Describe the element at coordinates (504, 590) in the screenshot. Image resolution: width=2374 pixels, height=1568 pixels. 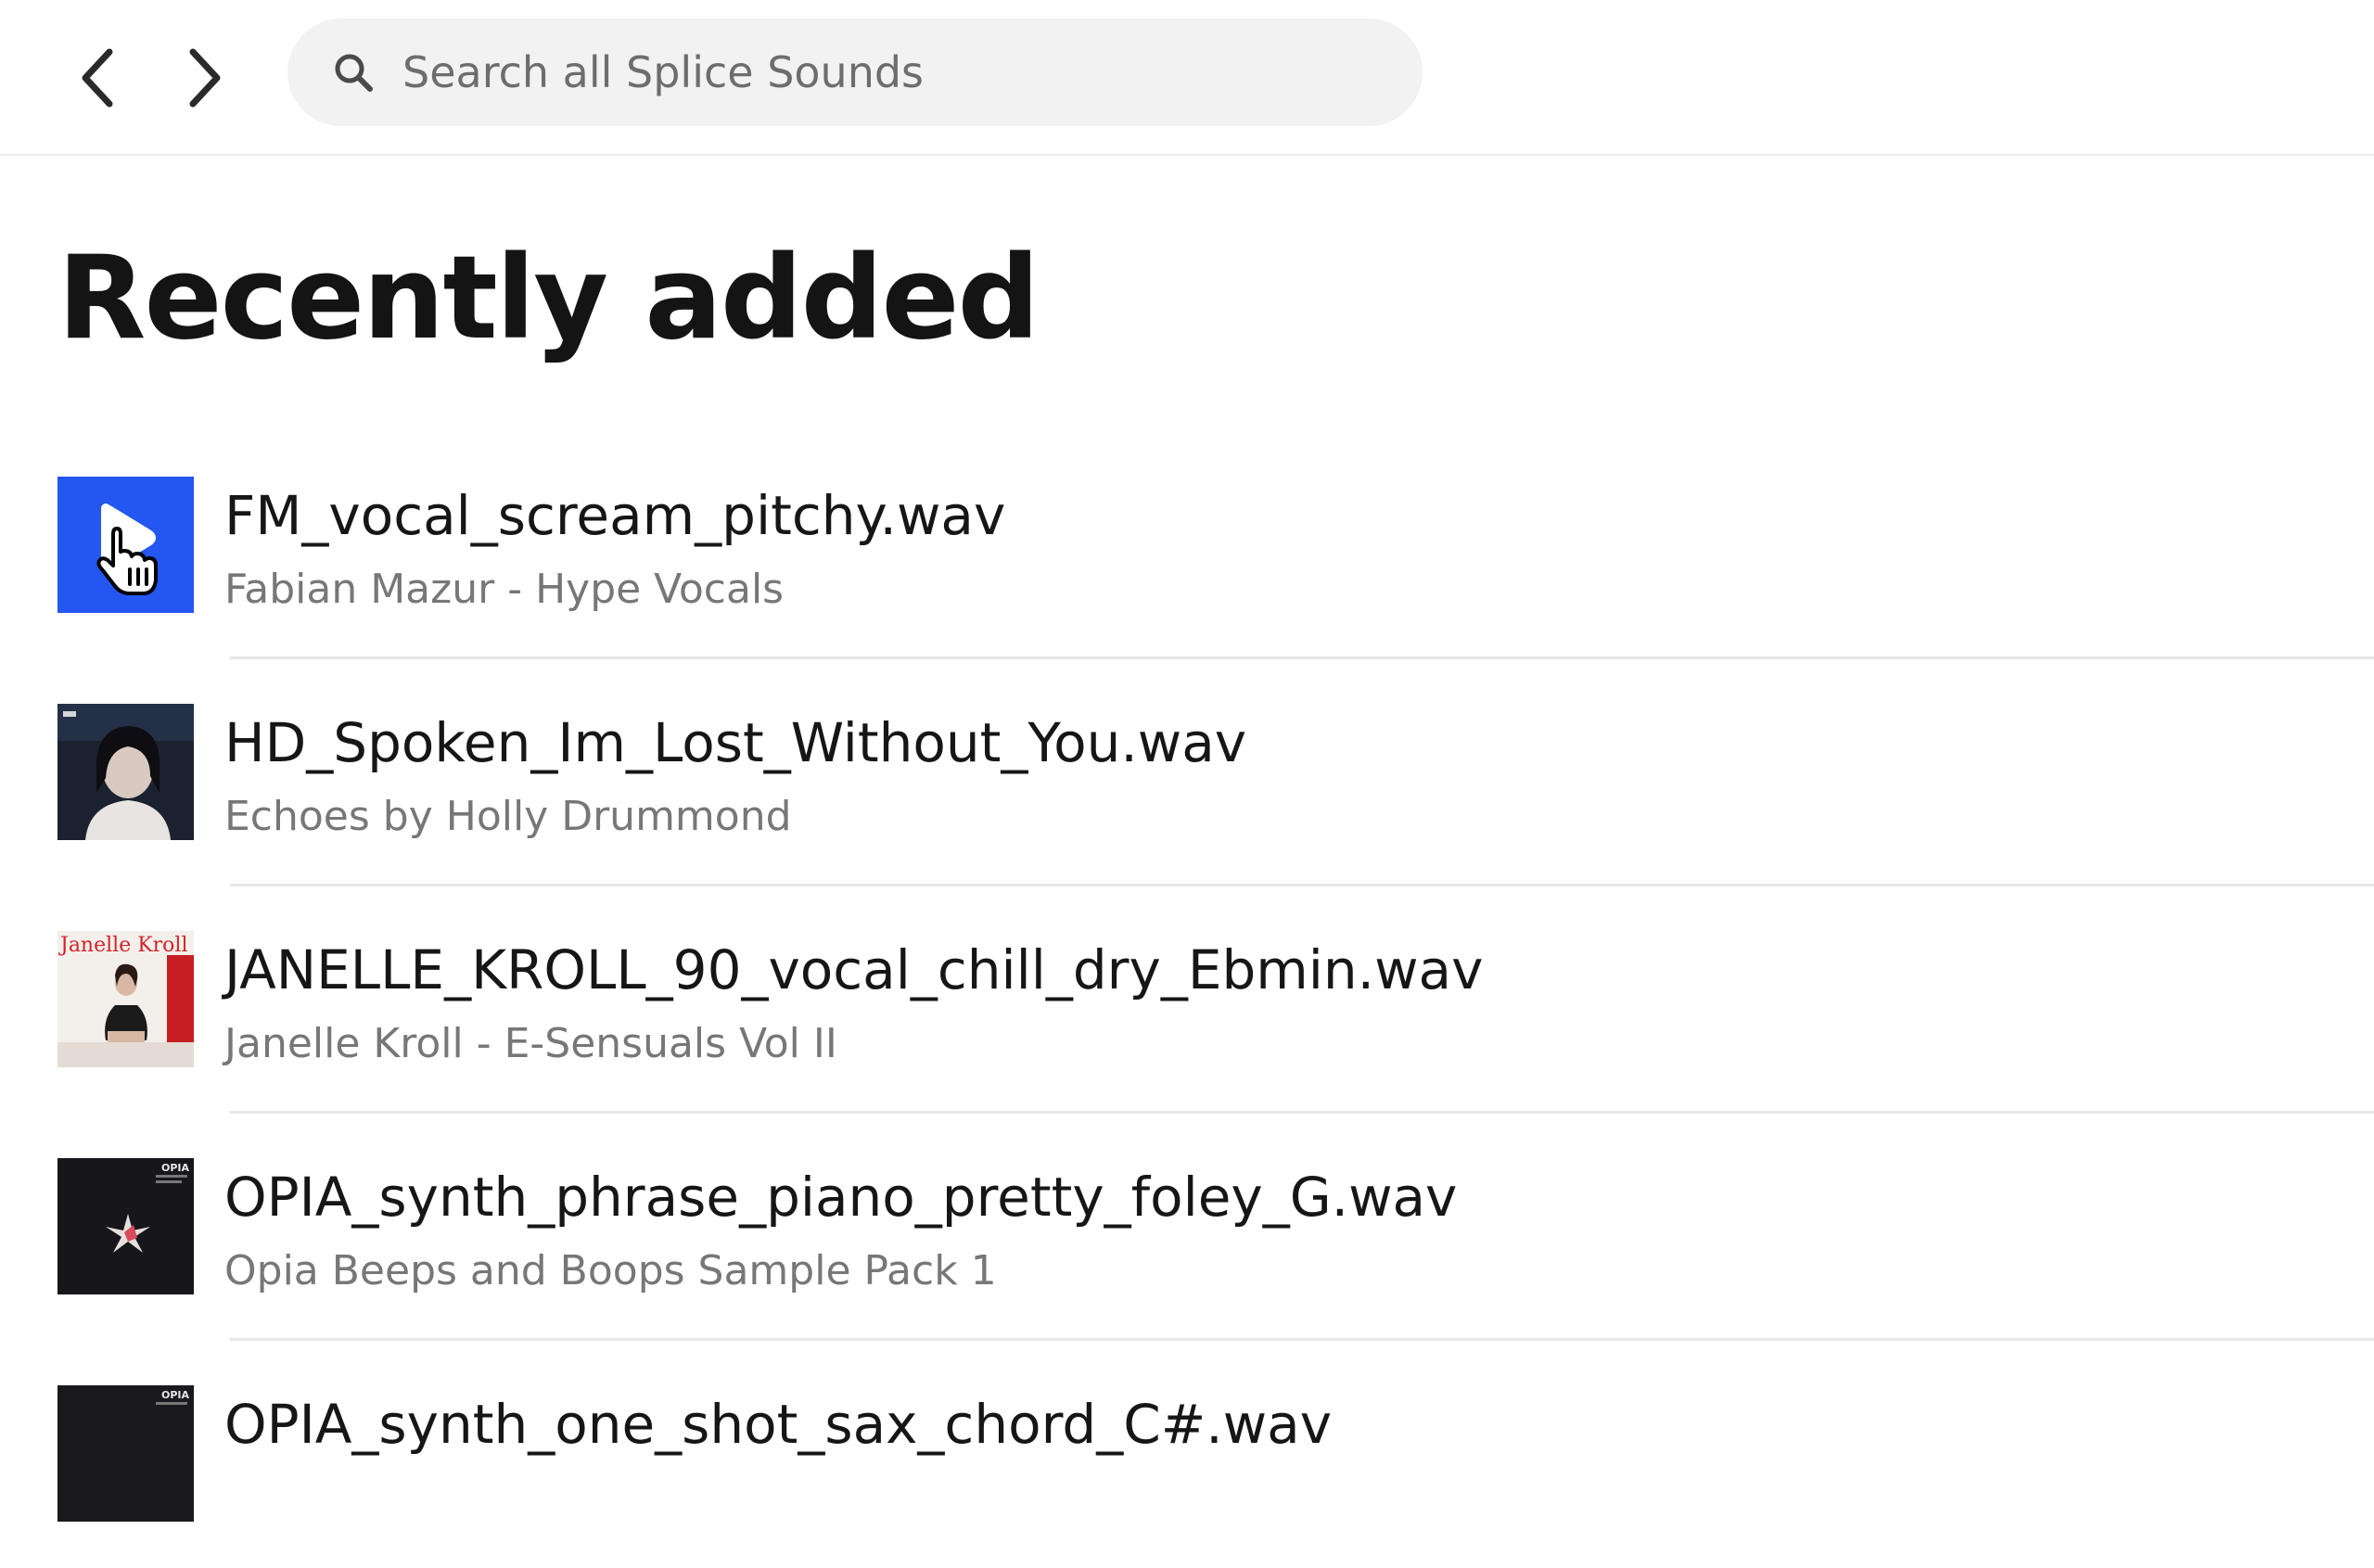
I see `pack-name: Fabian Mazur - Hype Vocals` at that location.